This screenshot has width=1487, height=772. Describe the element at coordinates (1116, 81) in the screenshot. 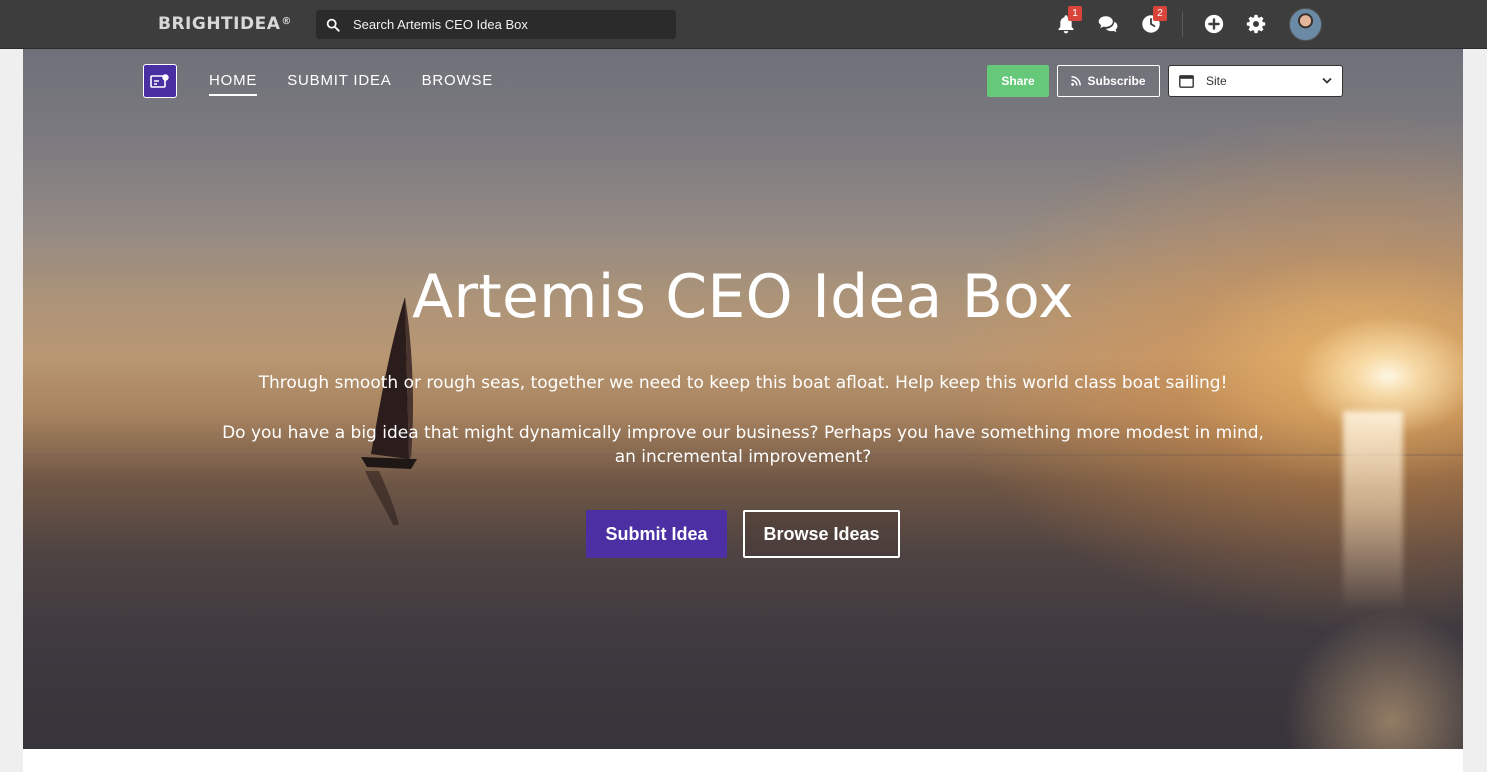

I see `subscribe-label: Subscribe` at that location.